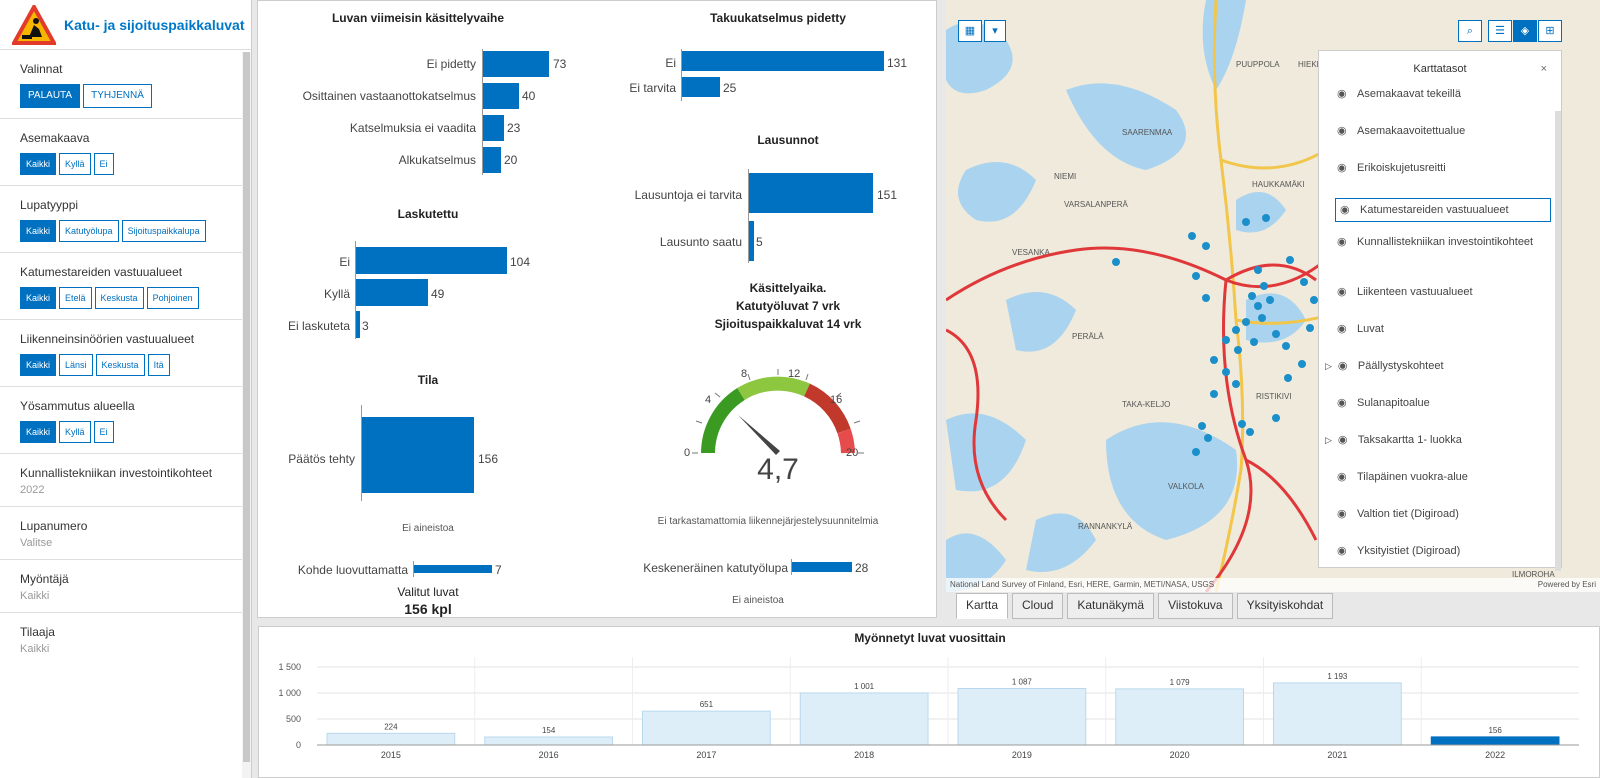  I want to click on clear-button: TYHJENNÄ, so click(117, 96).